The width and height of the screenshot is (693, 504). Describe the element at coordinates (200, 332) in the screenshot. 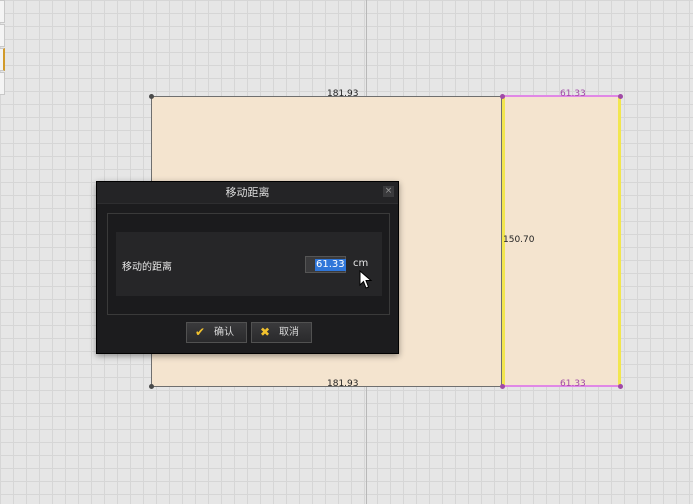

I see `checkmark-icon: ✔` at that location.